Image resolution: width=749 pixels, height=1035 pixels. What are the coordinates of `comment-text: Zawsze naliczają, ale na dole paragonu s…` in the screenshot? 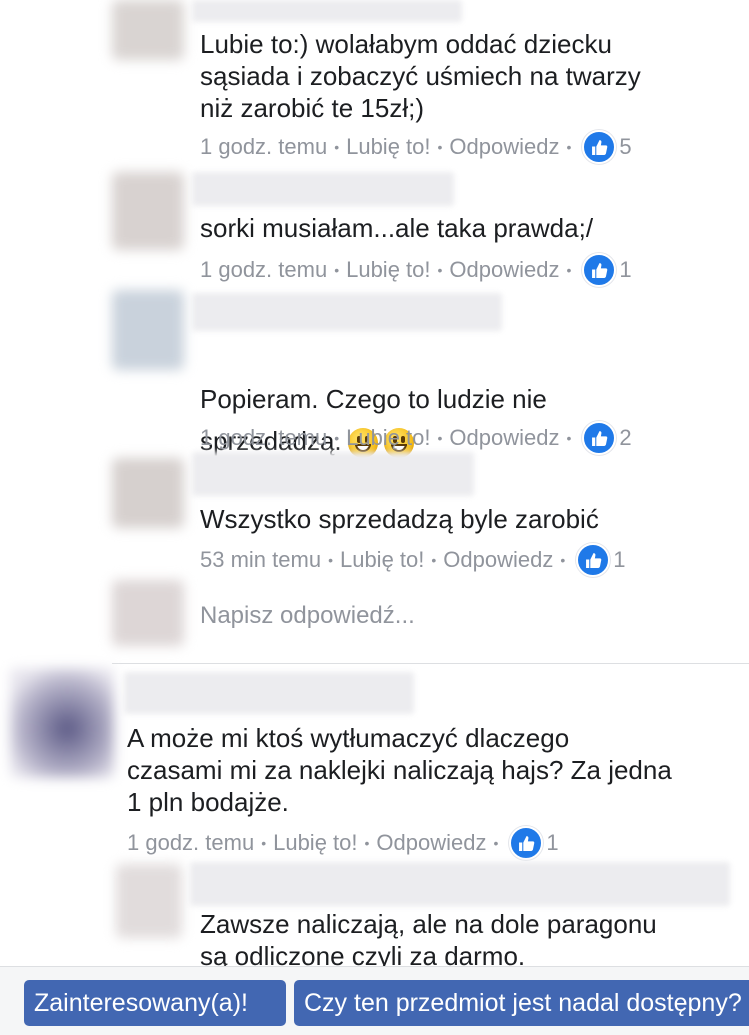 It's located at (428, 940).